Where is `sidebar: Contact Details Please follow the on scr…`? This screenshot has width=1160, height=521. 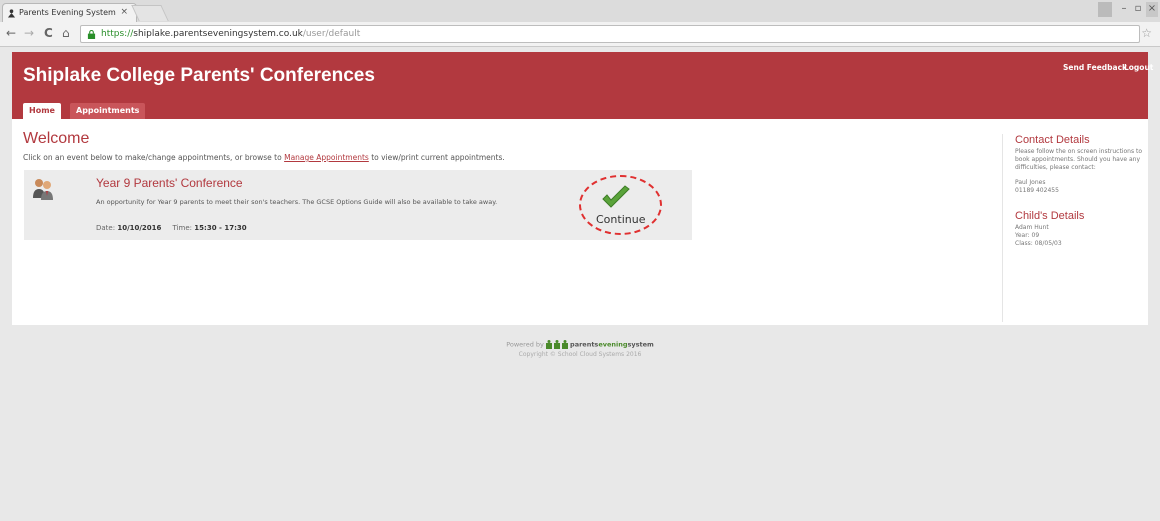
sidebar: Contact Details Please follow the on scr… is located at coordinates (1075, 228).